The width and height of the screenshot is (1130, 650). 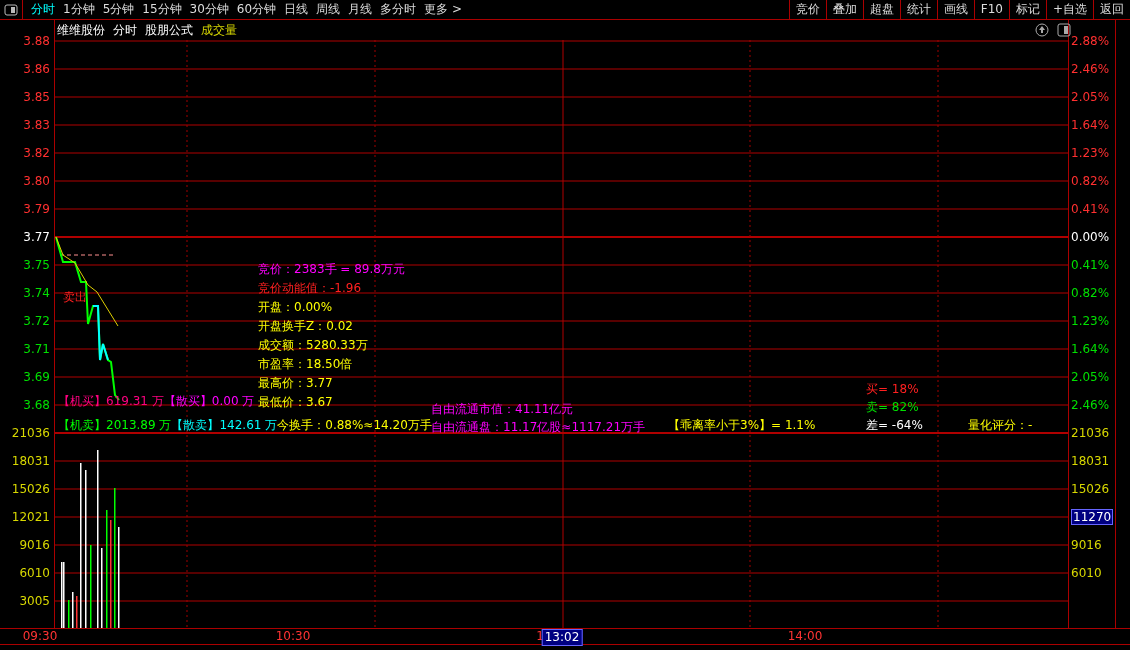 What do you see at coordinates (81, 30) in the screenshot?
I see `stock-name: 维维股份` at bounding box center [81, 30].